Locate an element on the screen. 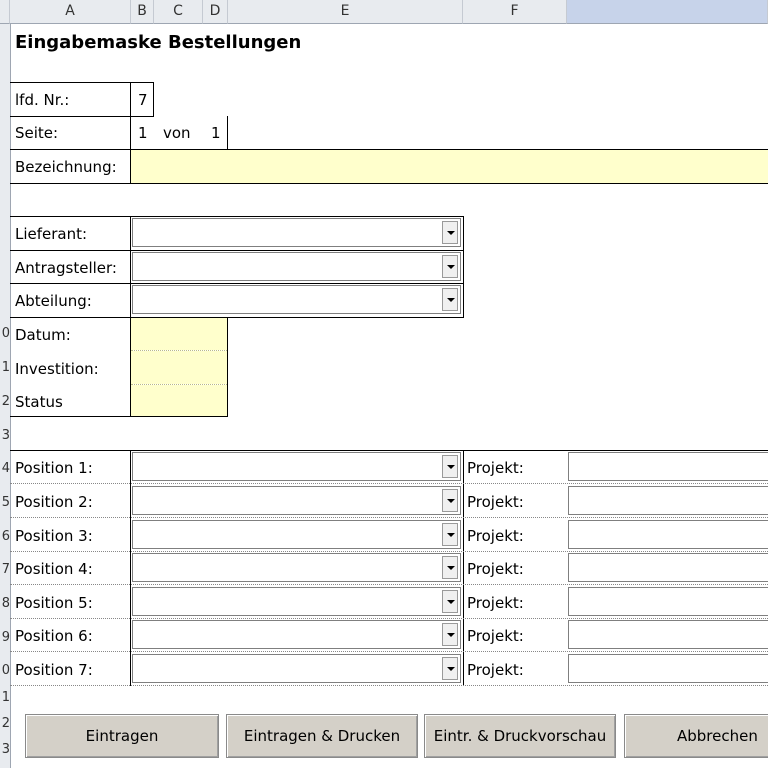 The image size is (768, 768). position-label: Position 5: is located at coordinates (54, 603).